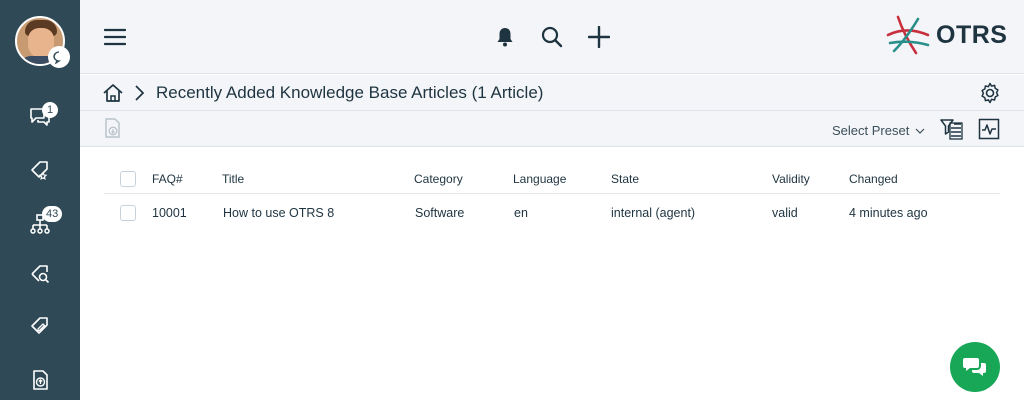 The image size is (1024, 400). I want to click on chat-fab-button, so click(975, 367).